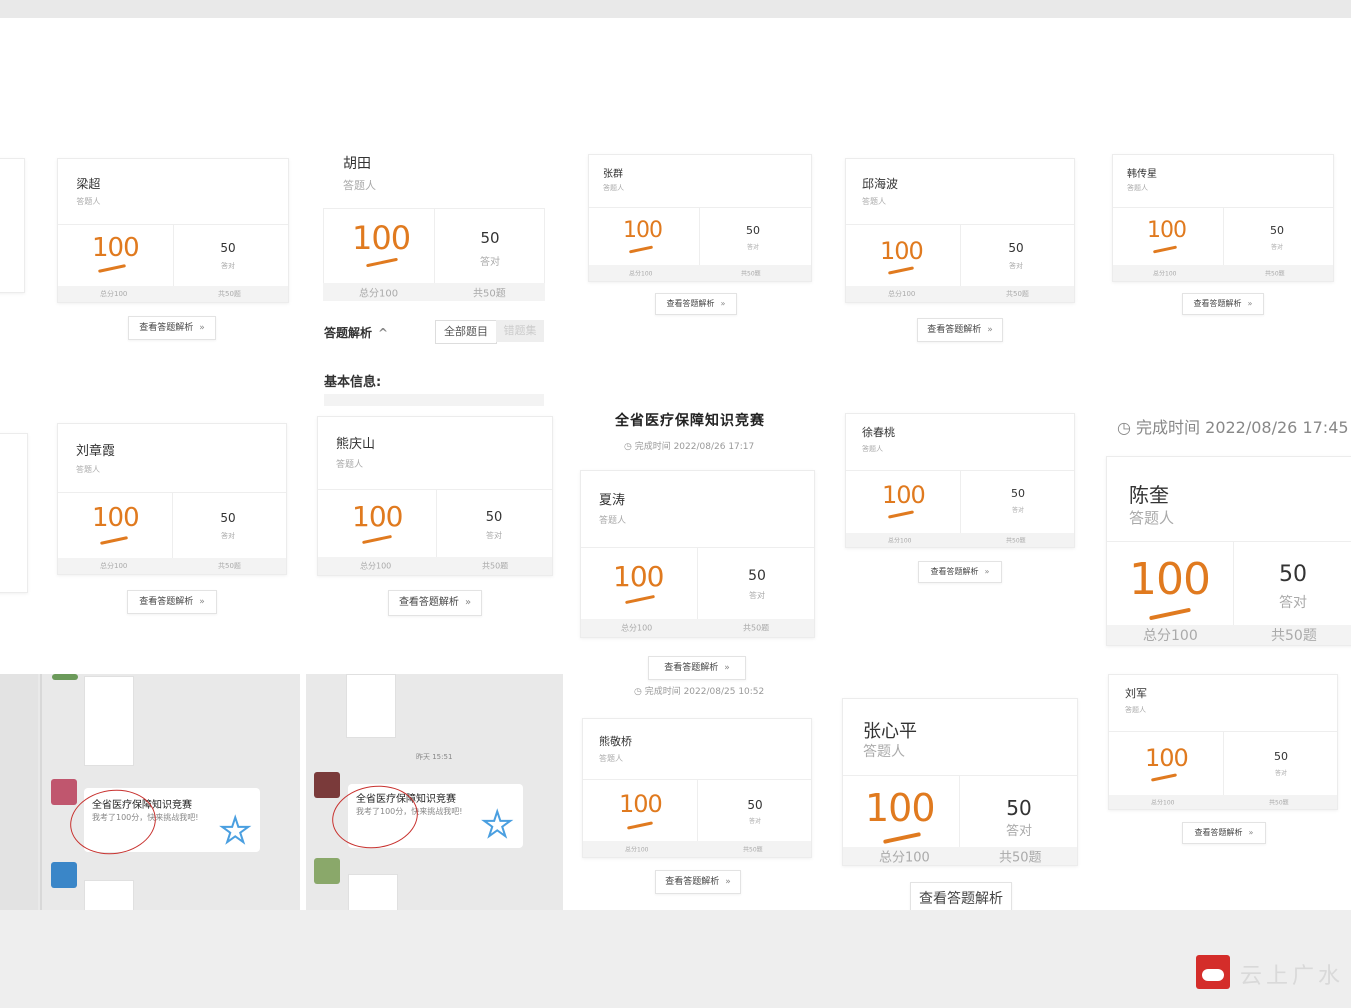 Image resolution: width=1351 pixels, height=1008 pixels. Describe the element at coordinates (613, 174) in the screenshot. I see `respondent-name: 张群` at that location.